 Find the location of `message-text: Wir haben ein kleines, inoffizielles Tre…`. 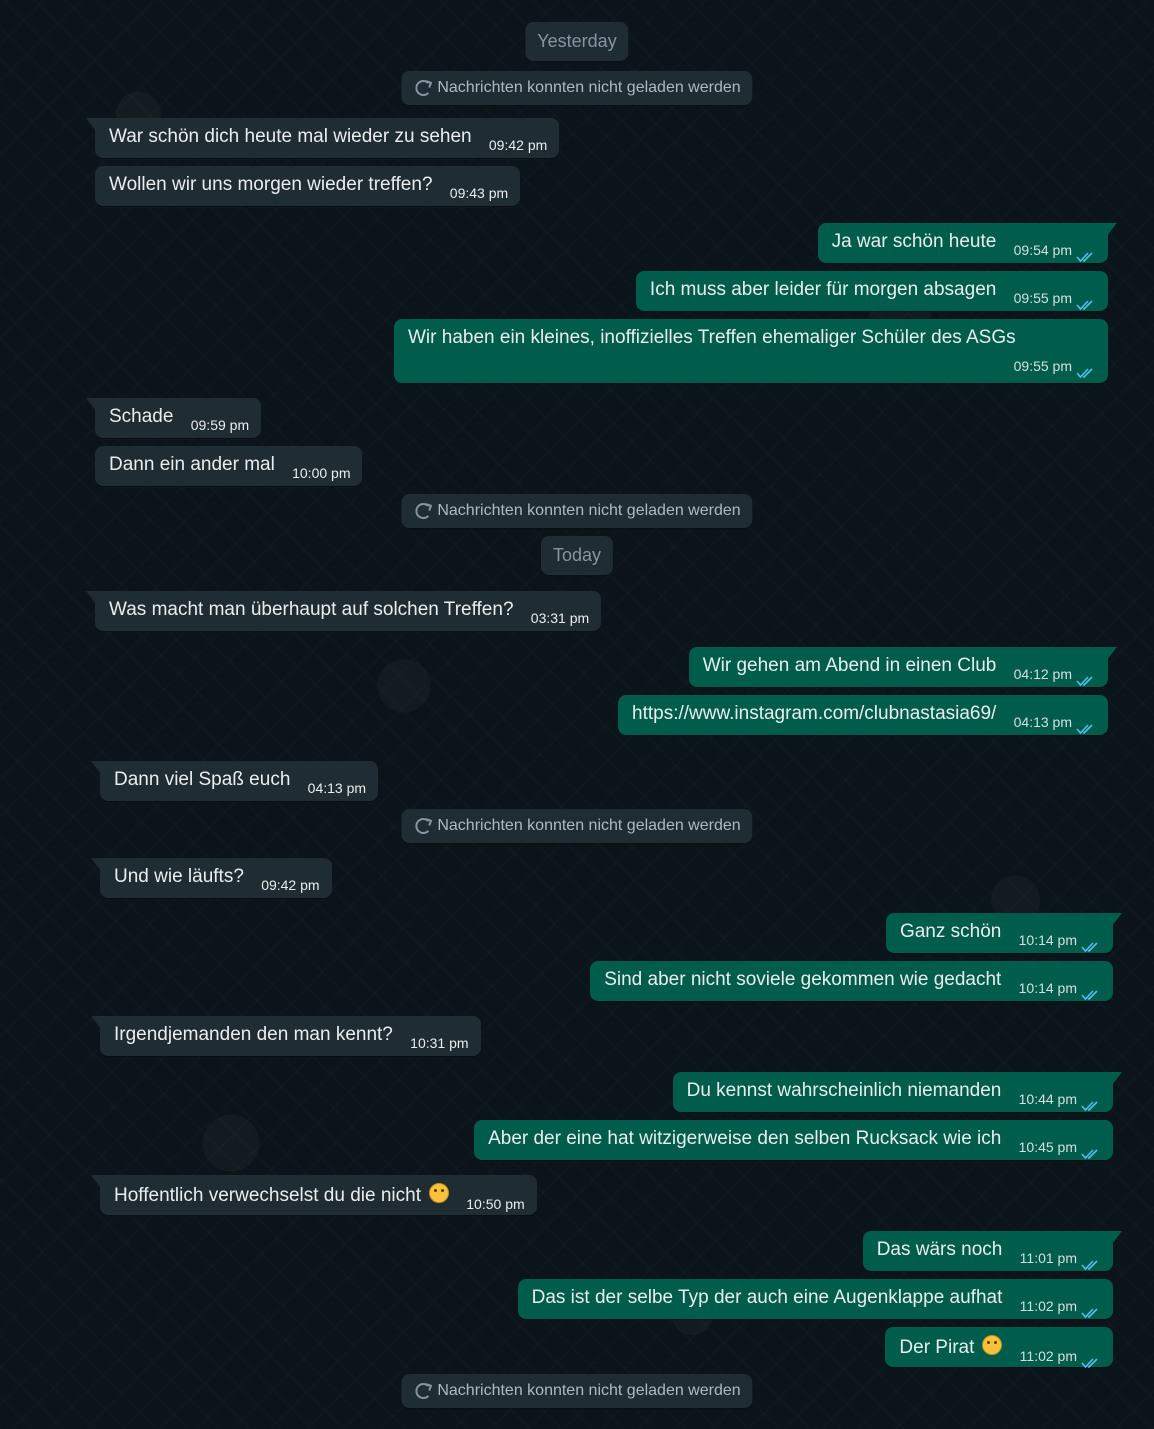

message-text: Wir haben ein kleines, inoffizielles Tre… is located at coordinates (712, 337).